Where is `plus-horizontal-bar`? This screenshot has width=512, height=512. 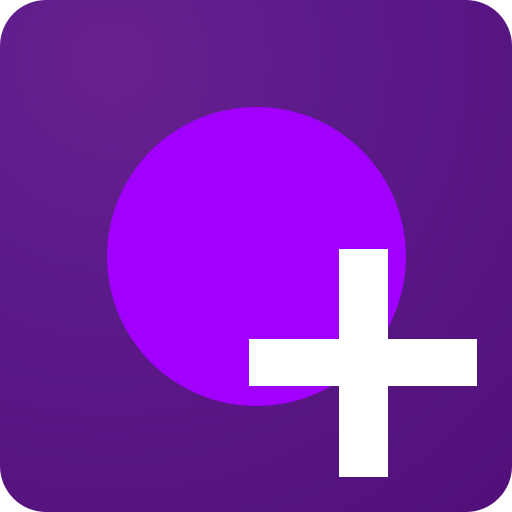
plus-horizontal-bar is located at coordinates (363, 362).